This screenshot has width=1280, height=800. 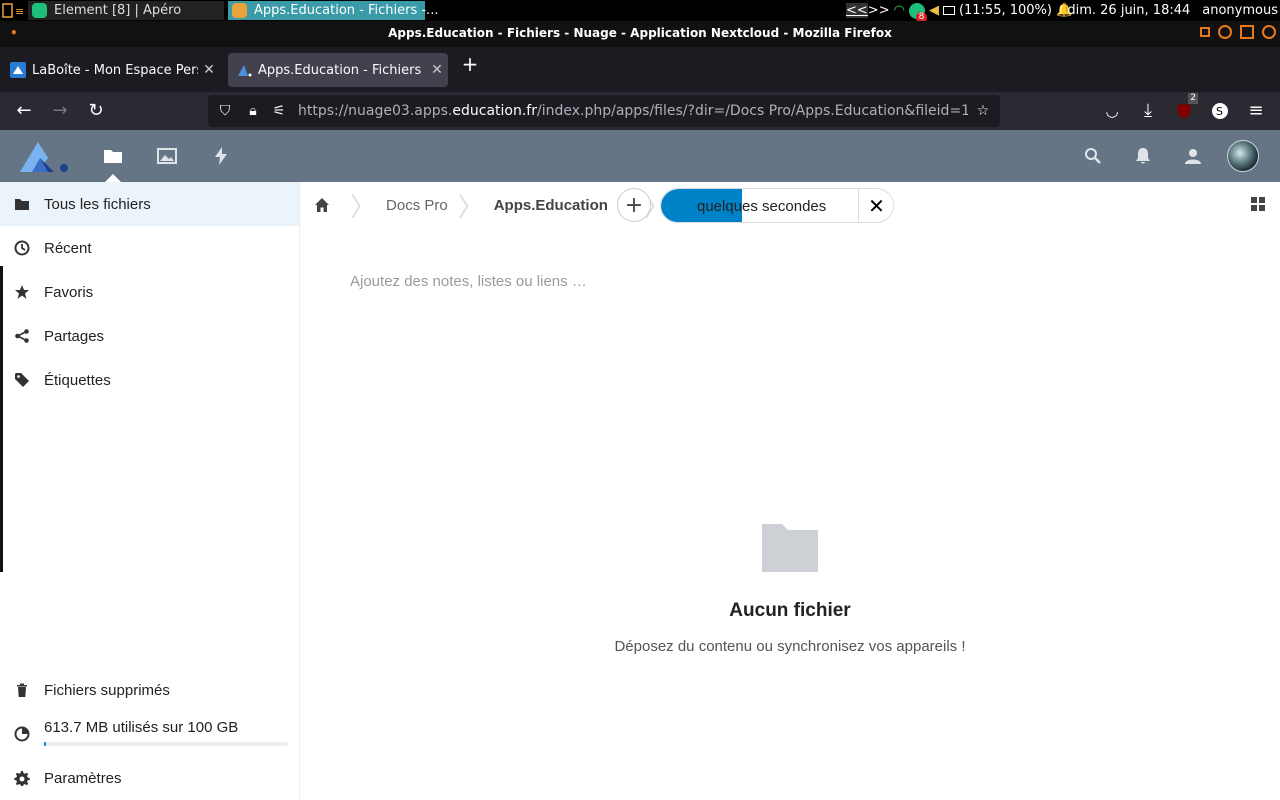 What do you see at coordinates (868, 10) in the screenshot?
I see `workspace-nav: <<>>` at bounding box center [868, 10].